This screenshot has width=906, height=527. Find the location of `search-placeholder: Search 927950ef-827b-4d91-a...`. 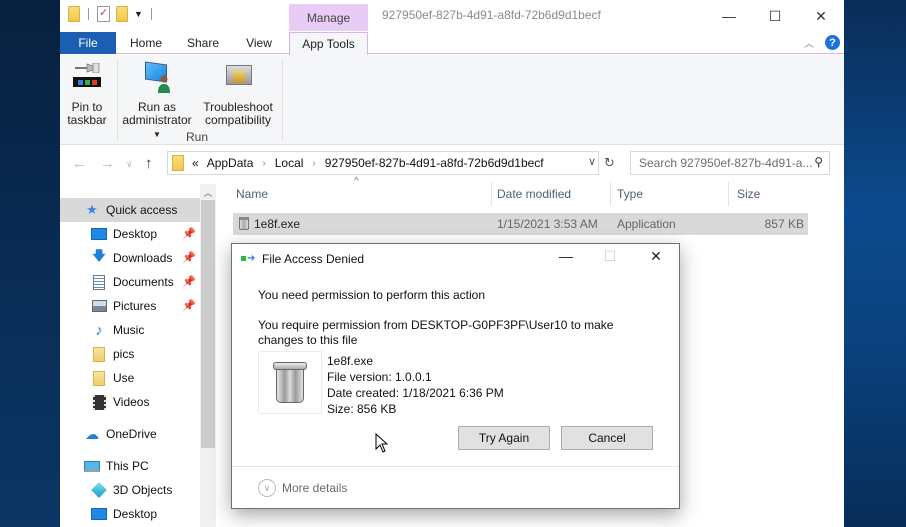

search-placeholder: Search 927950ef-827b-4d91-a... is located at coordinates (726, 163).